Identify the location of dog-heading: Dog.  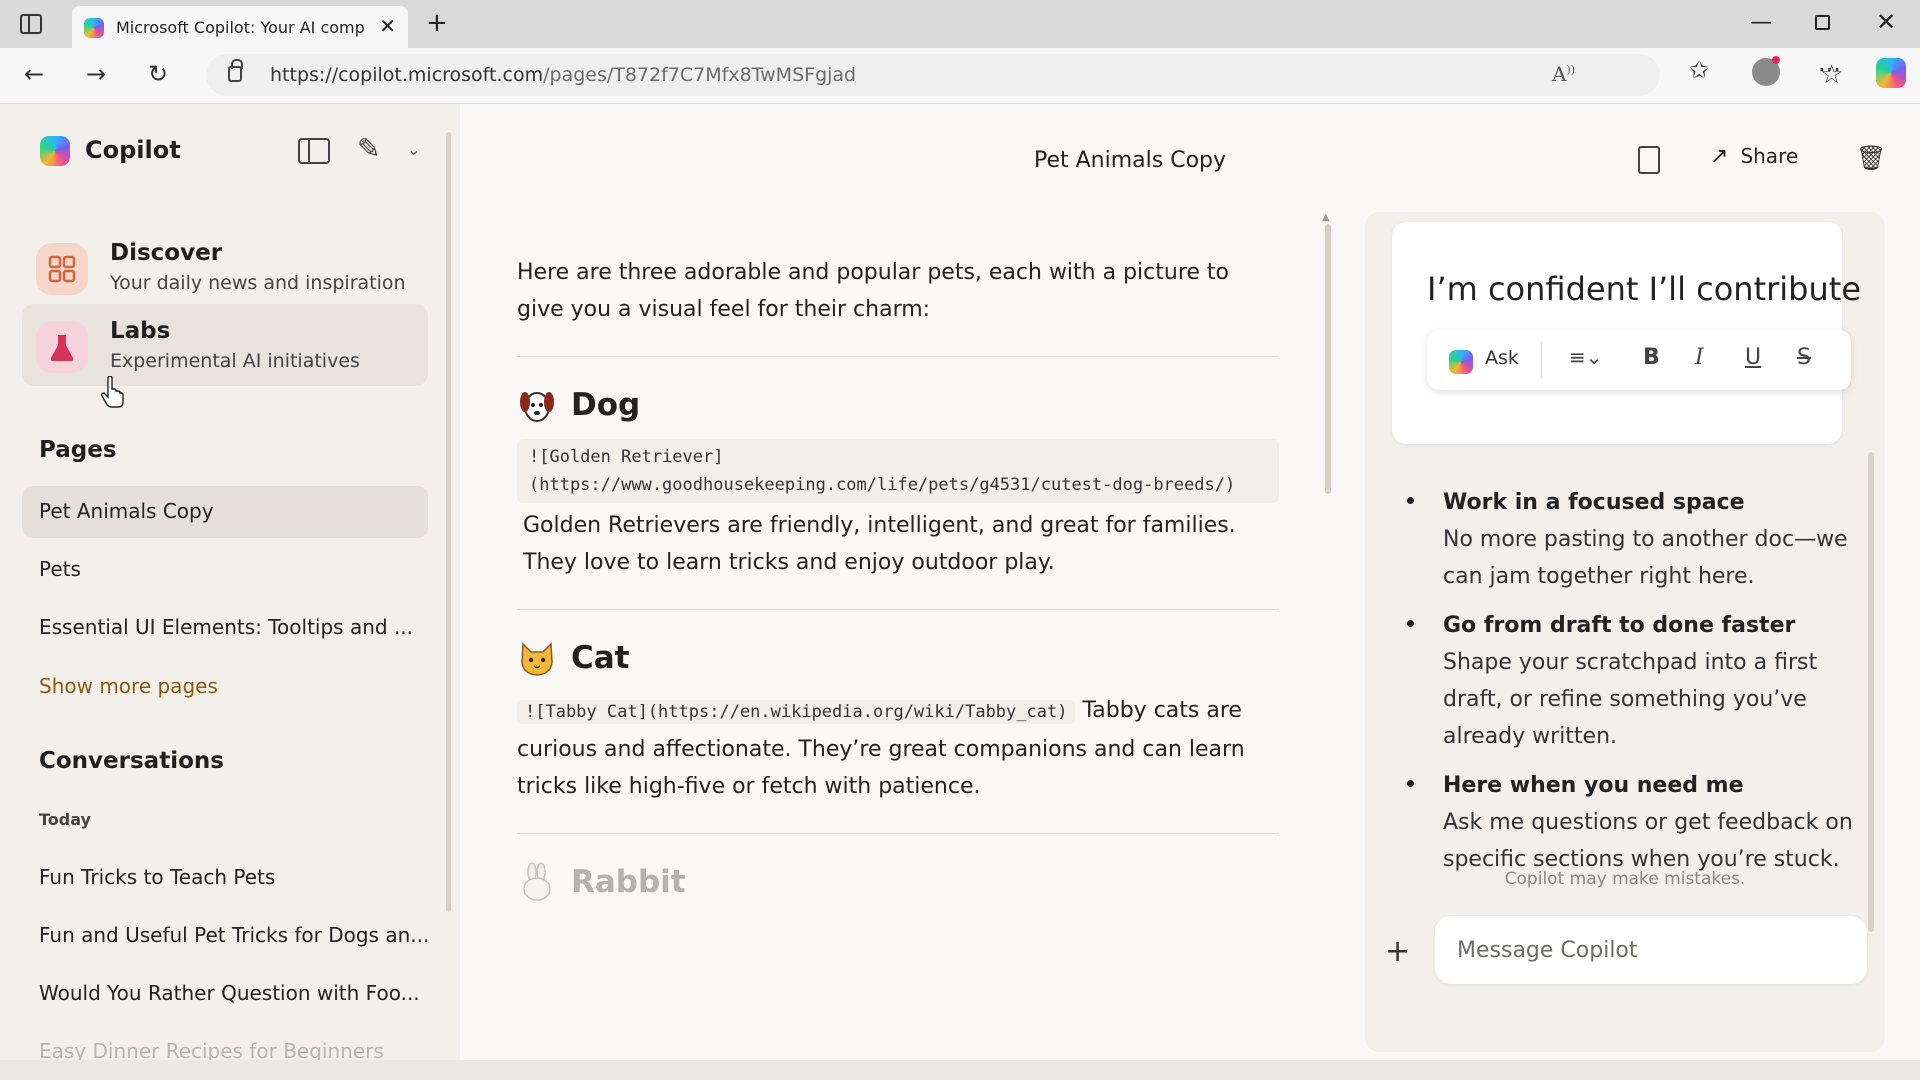
(898, 405).